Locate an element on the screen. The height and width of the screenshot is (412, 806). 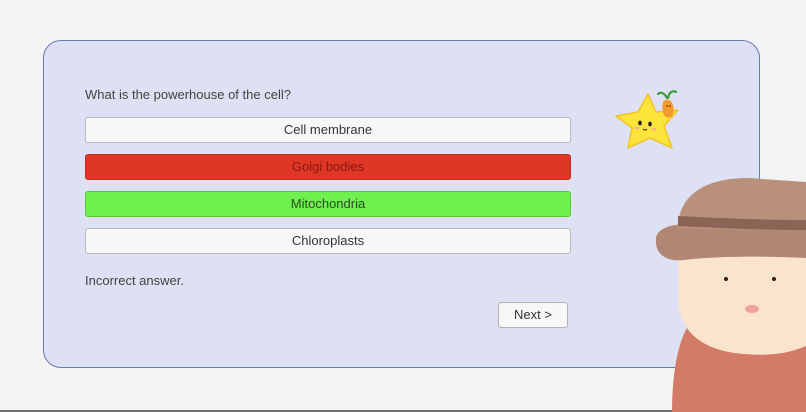
answer-button-cell-membrane: Cell membrane is located at coordinates (328, 130).